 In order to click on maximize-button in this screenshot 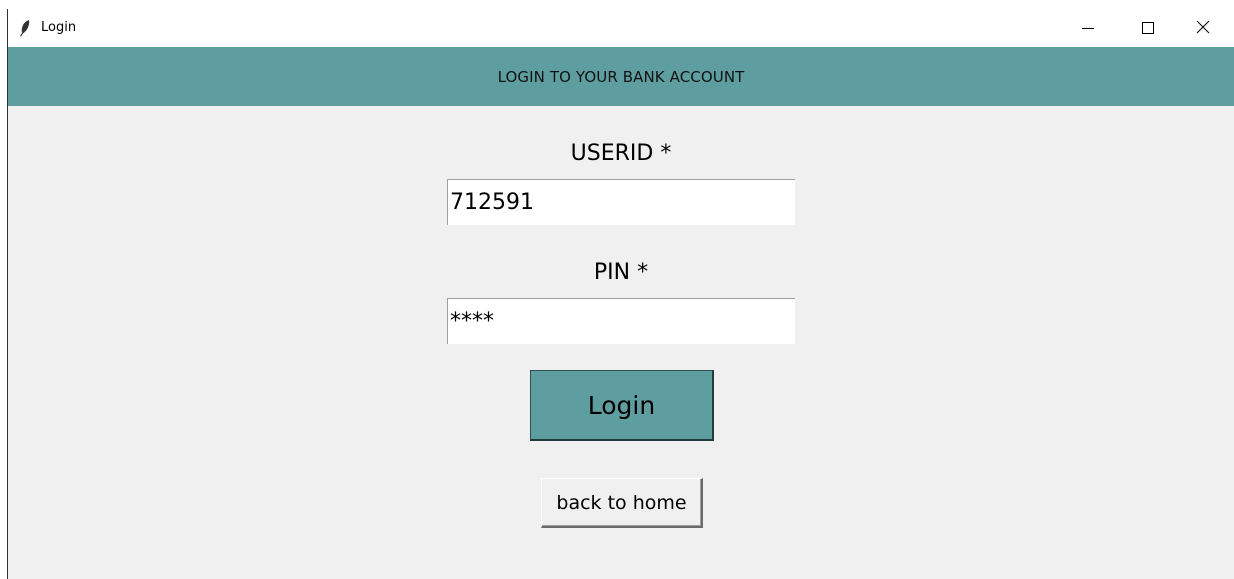, I will do `click(1148, 28)`.